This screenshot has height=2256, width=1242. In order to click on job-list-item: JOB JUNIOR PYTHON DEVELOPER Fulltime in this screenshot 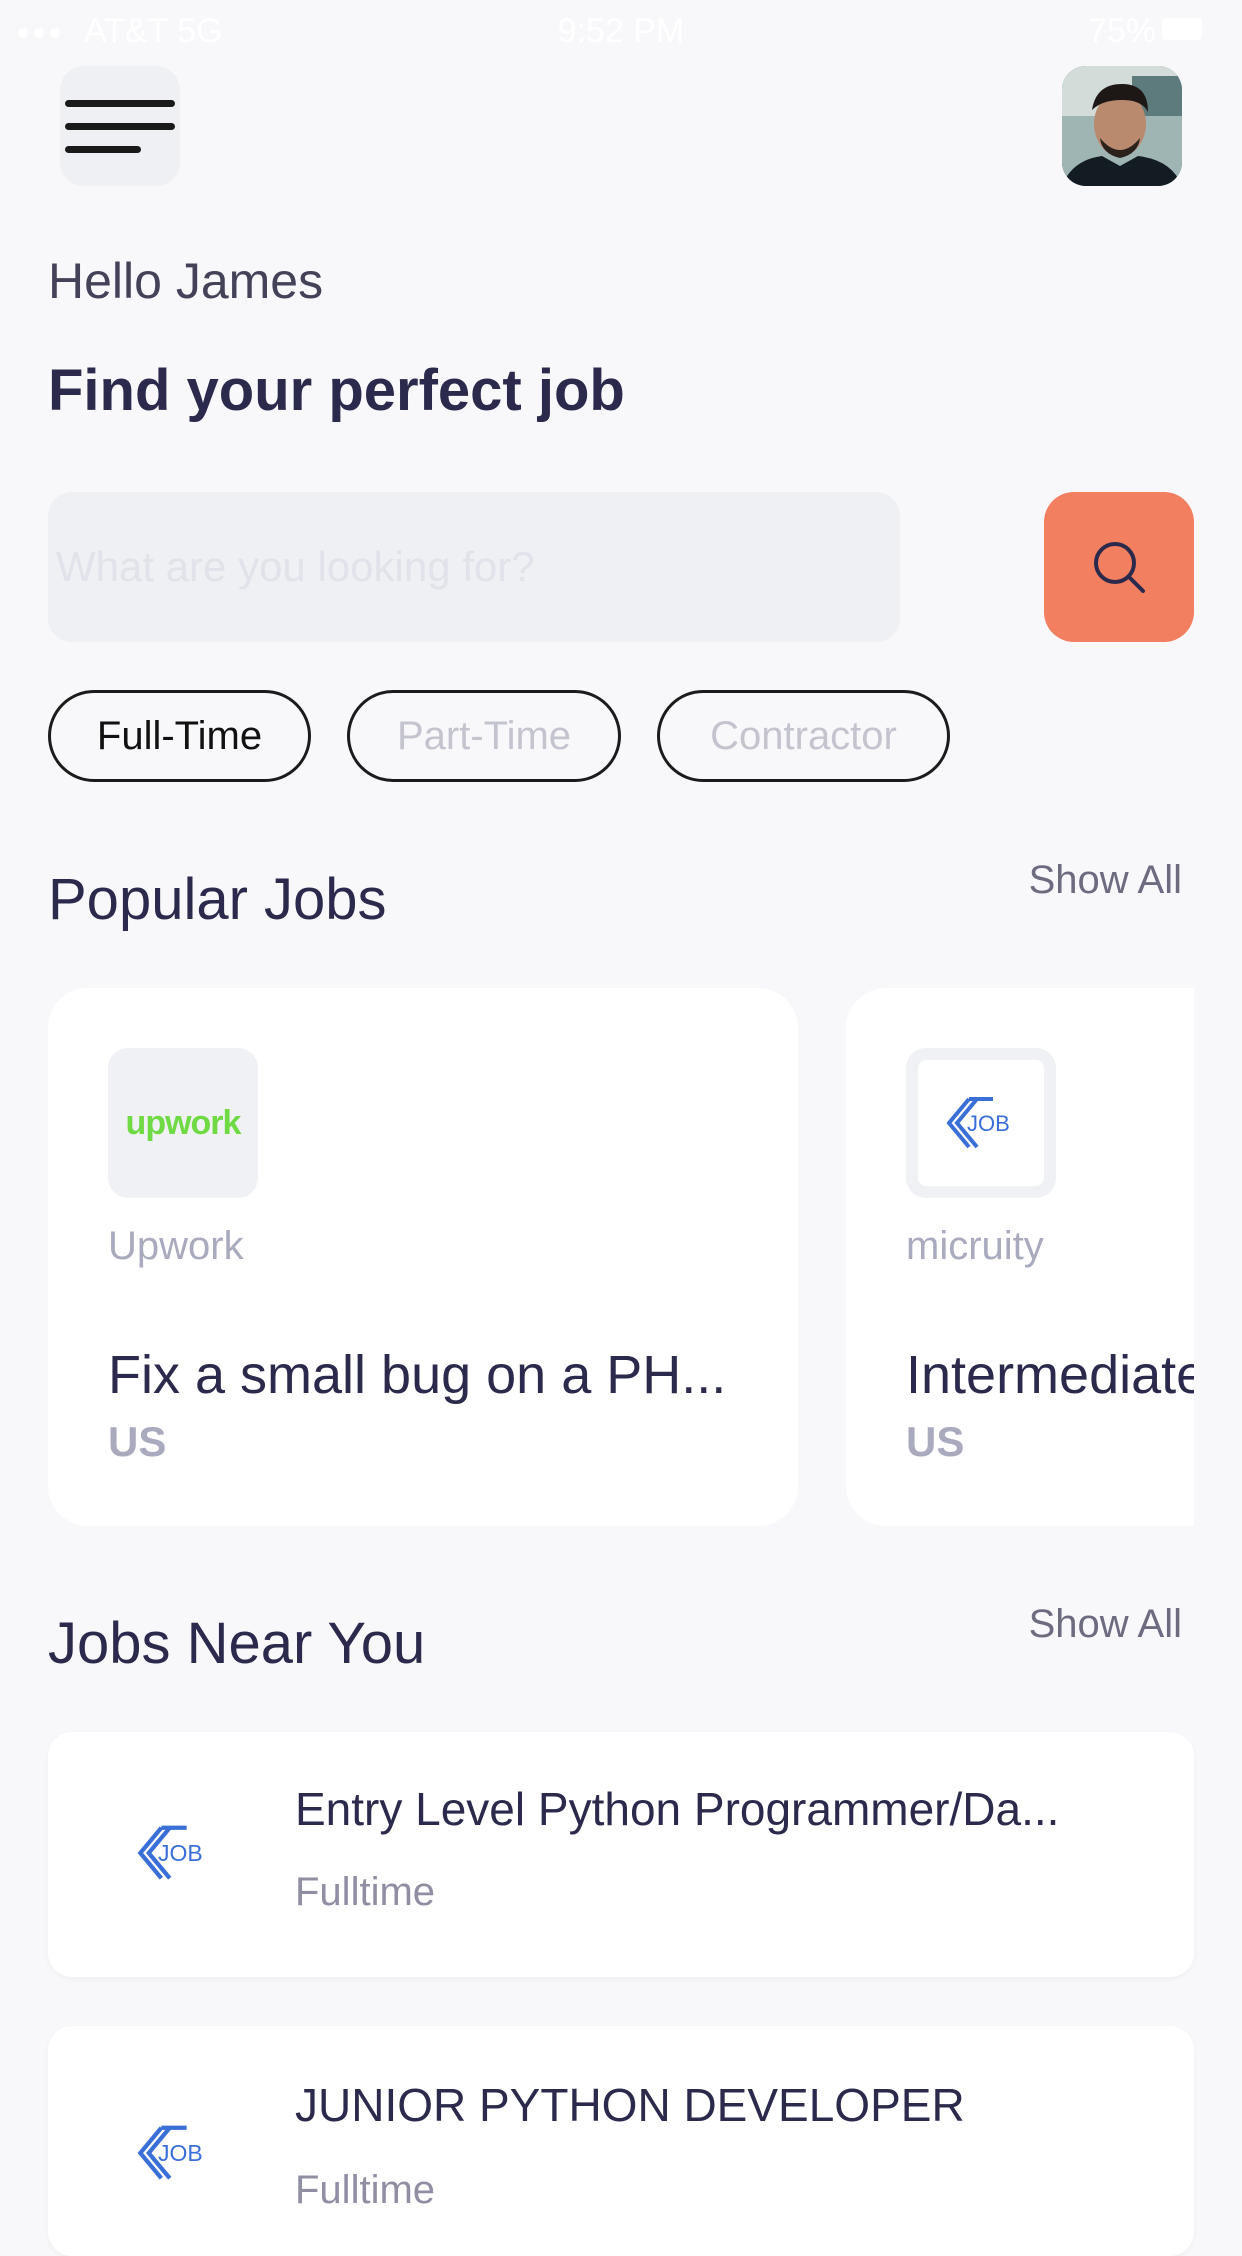, I will do `click(621, 2141)`.